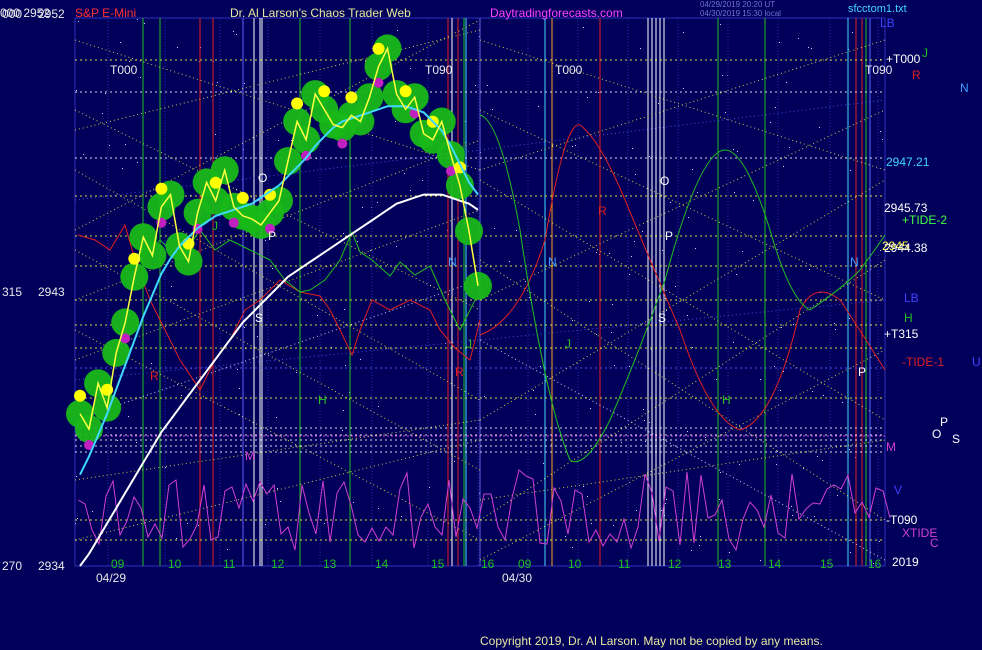 This screenshot has width=982, height=650. What do you see at coordinates (740, 13) in the screenshot?
I see `header-stamp-local: 04/30/2019 15:30 local` at bounding box center [740, 13].